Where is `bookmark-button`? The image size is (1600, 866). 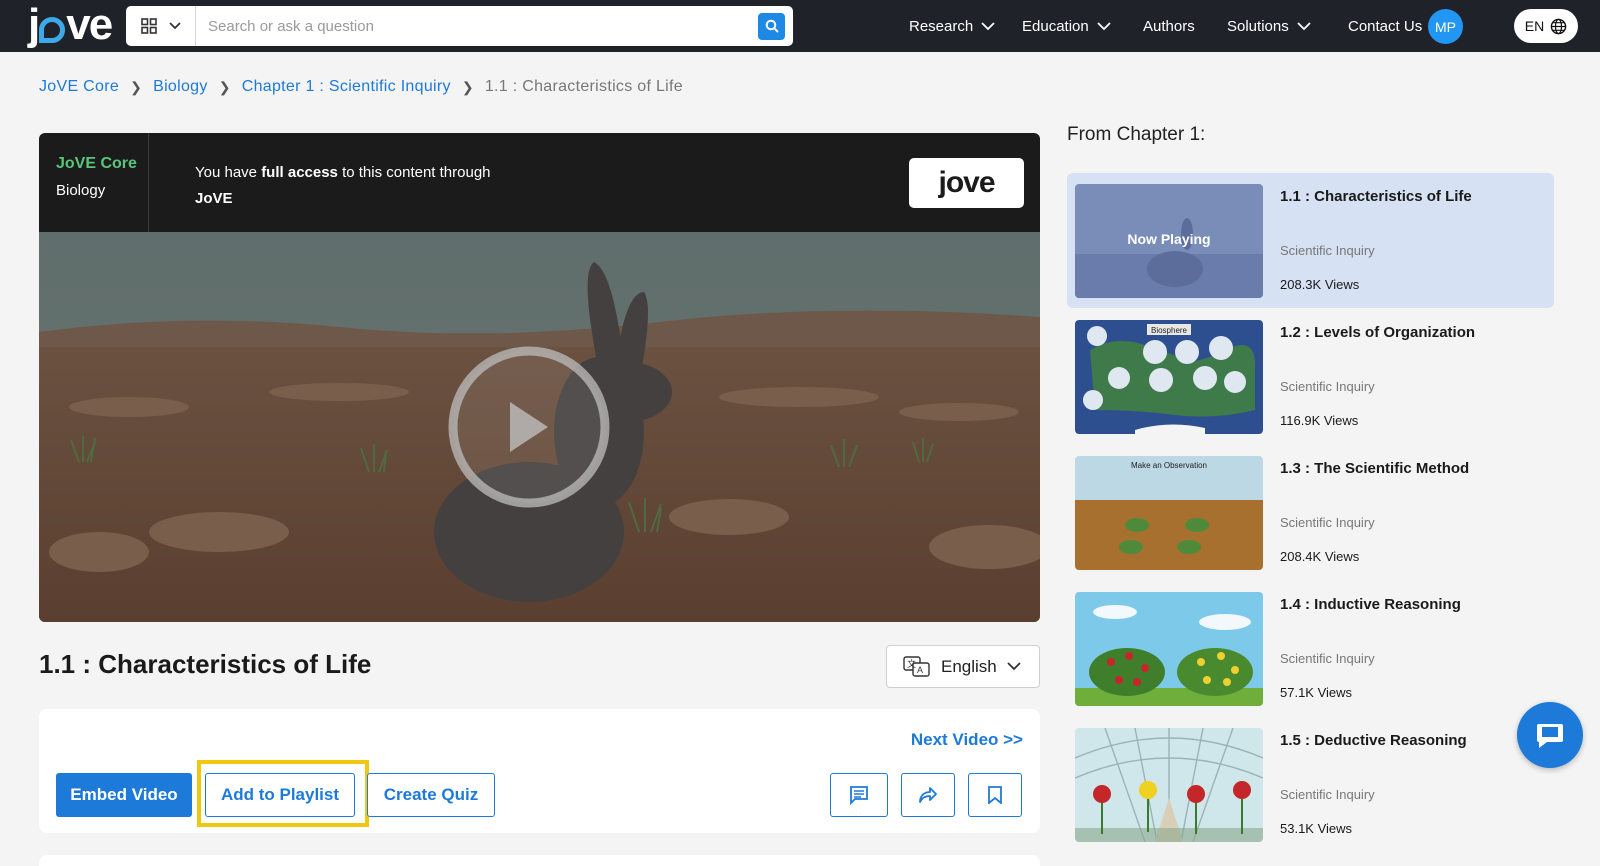
bookmark-button is located at coordinates (995, 795).